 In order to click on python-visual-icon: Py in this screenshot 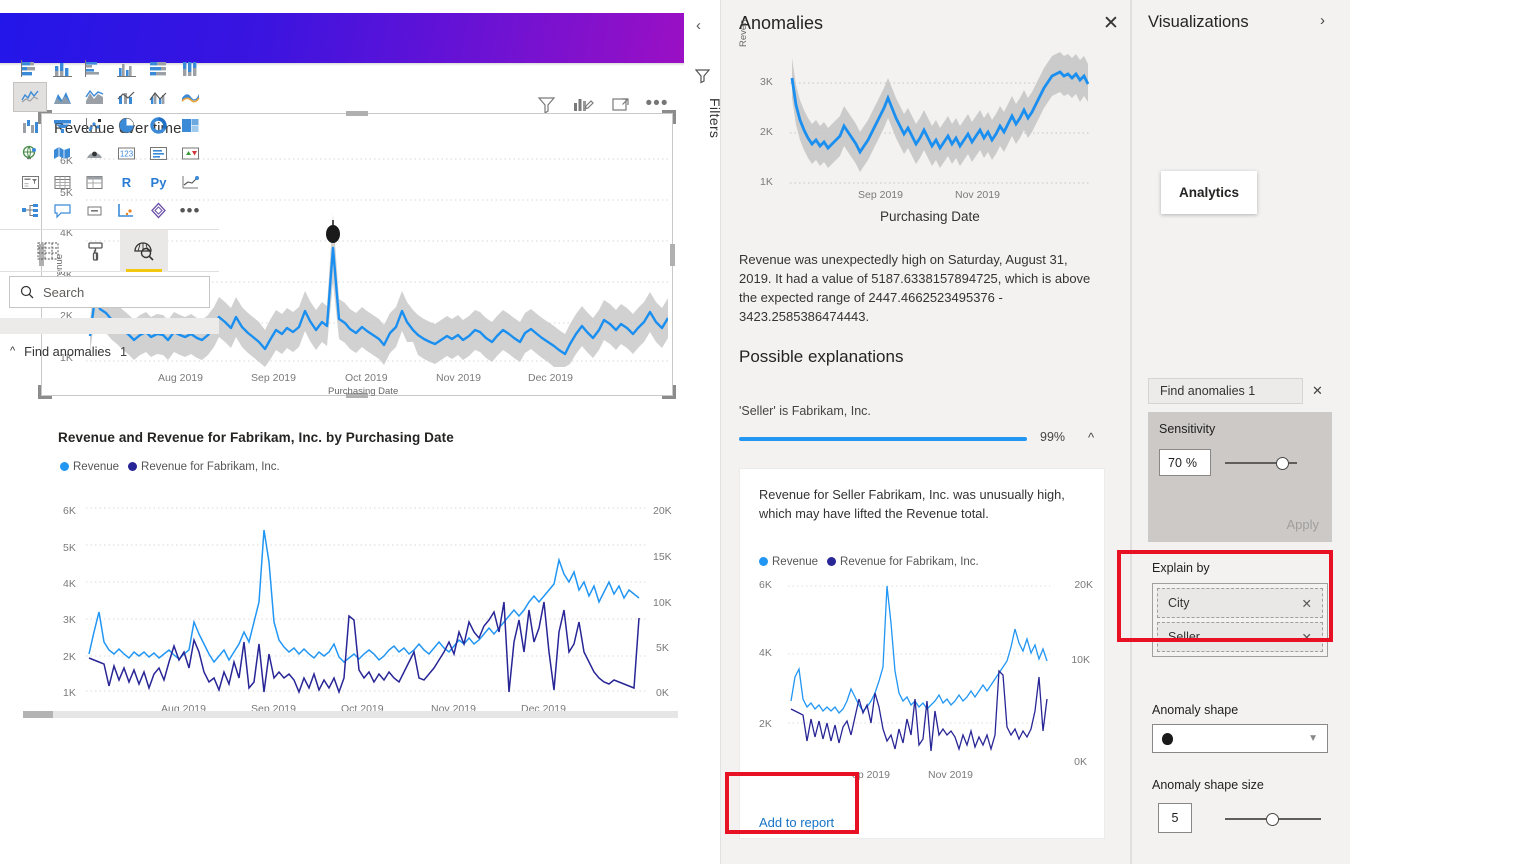, I will do `click(158, 182)`.